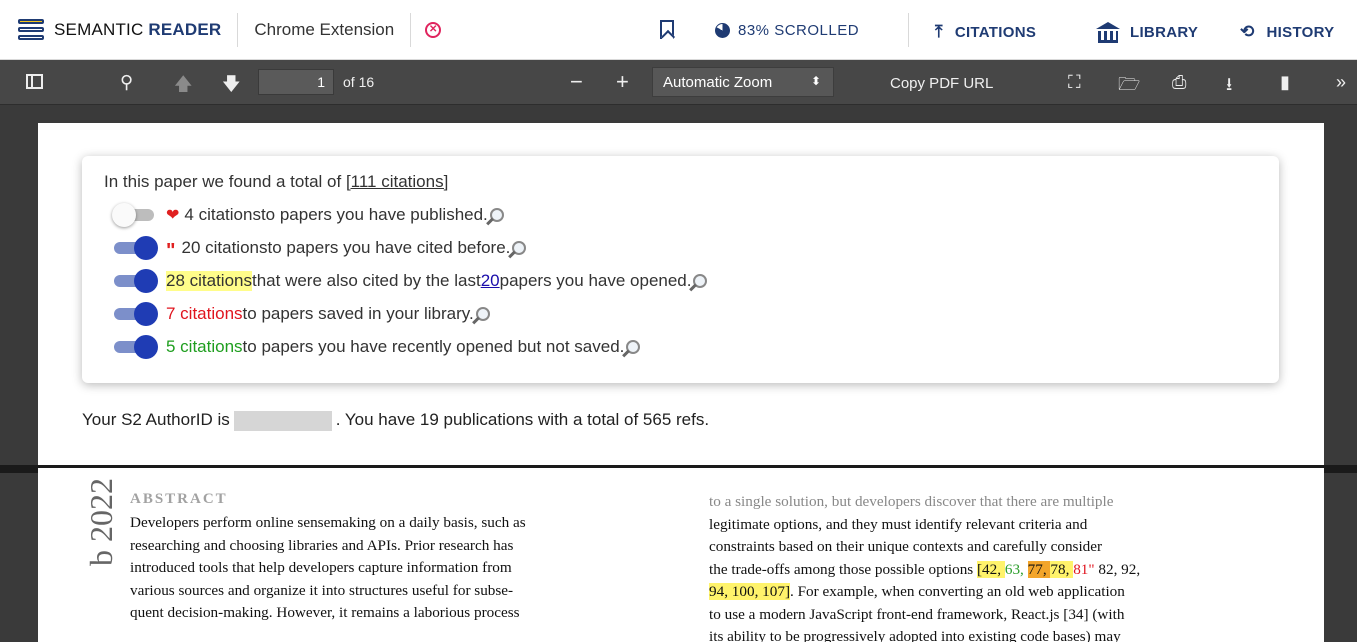  What do you see at coordinates (135, 214) in the screenshot?
I see `published-toggle` at bounding box center [135, 214].